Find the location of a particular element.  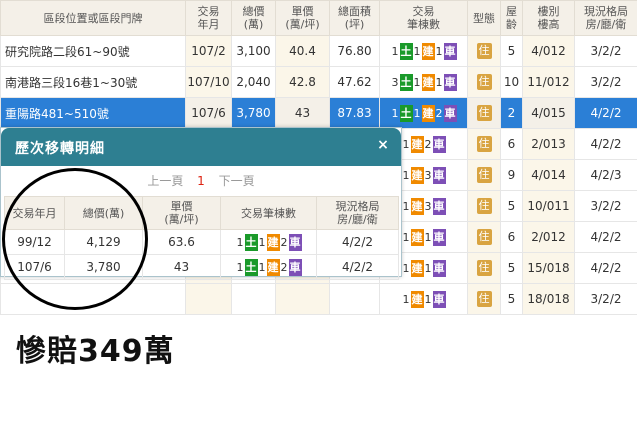

address-cell: 研究院路二段61~90號 is located at coordinates (93, 51).